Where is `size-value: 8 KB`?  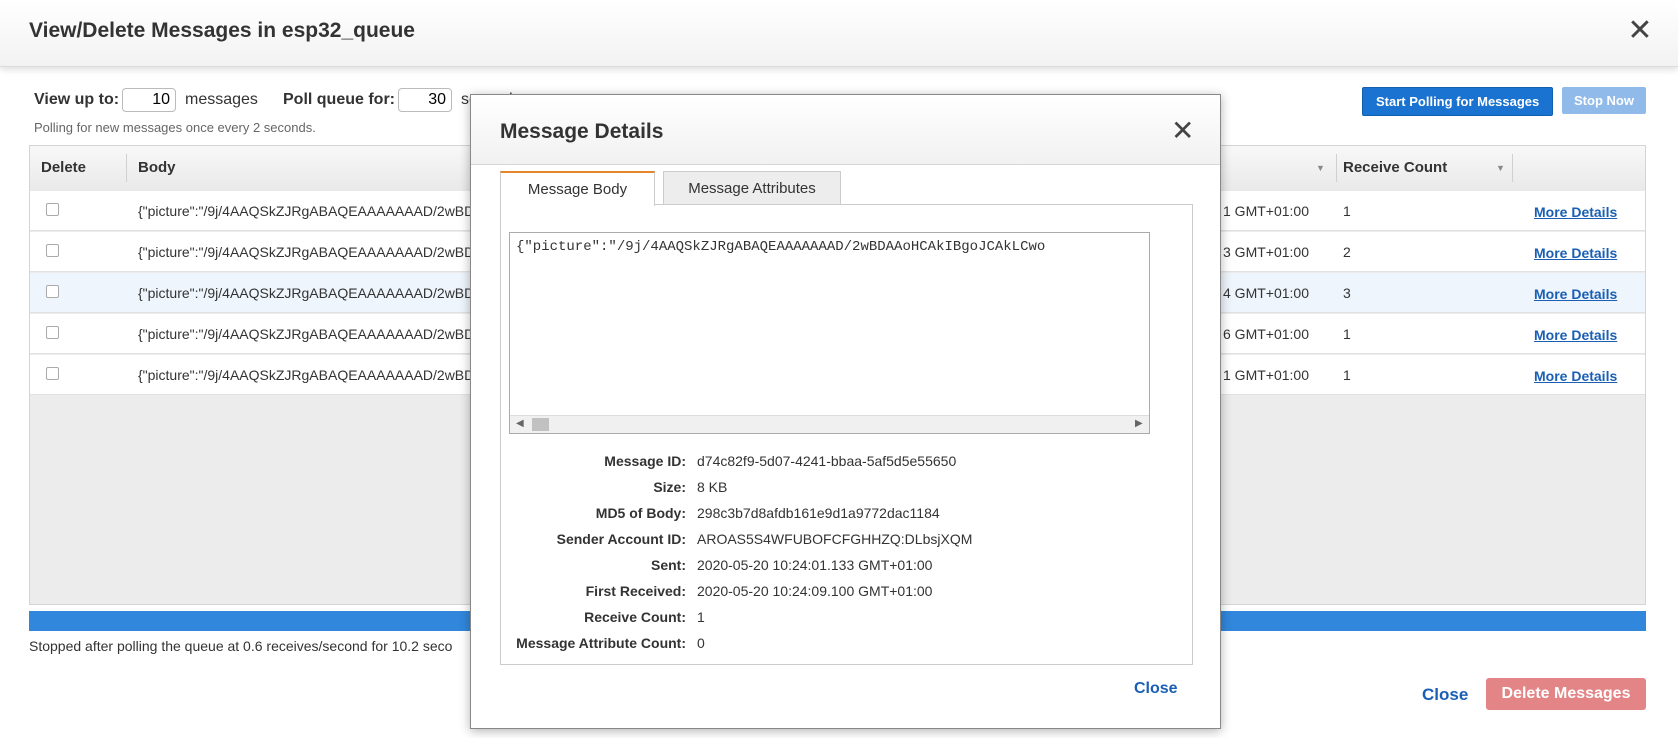
size-value: 8 KB is located at coordinates (712, 487).